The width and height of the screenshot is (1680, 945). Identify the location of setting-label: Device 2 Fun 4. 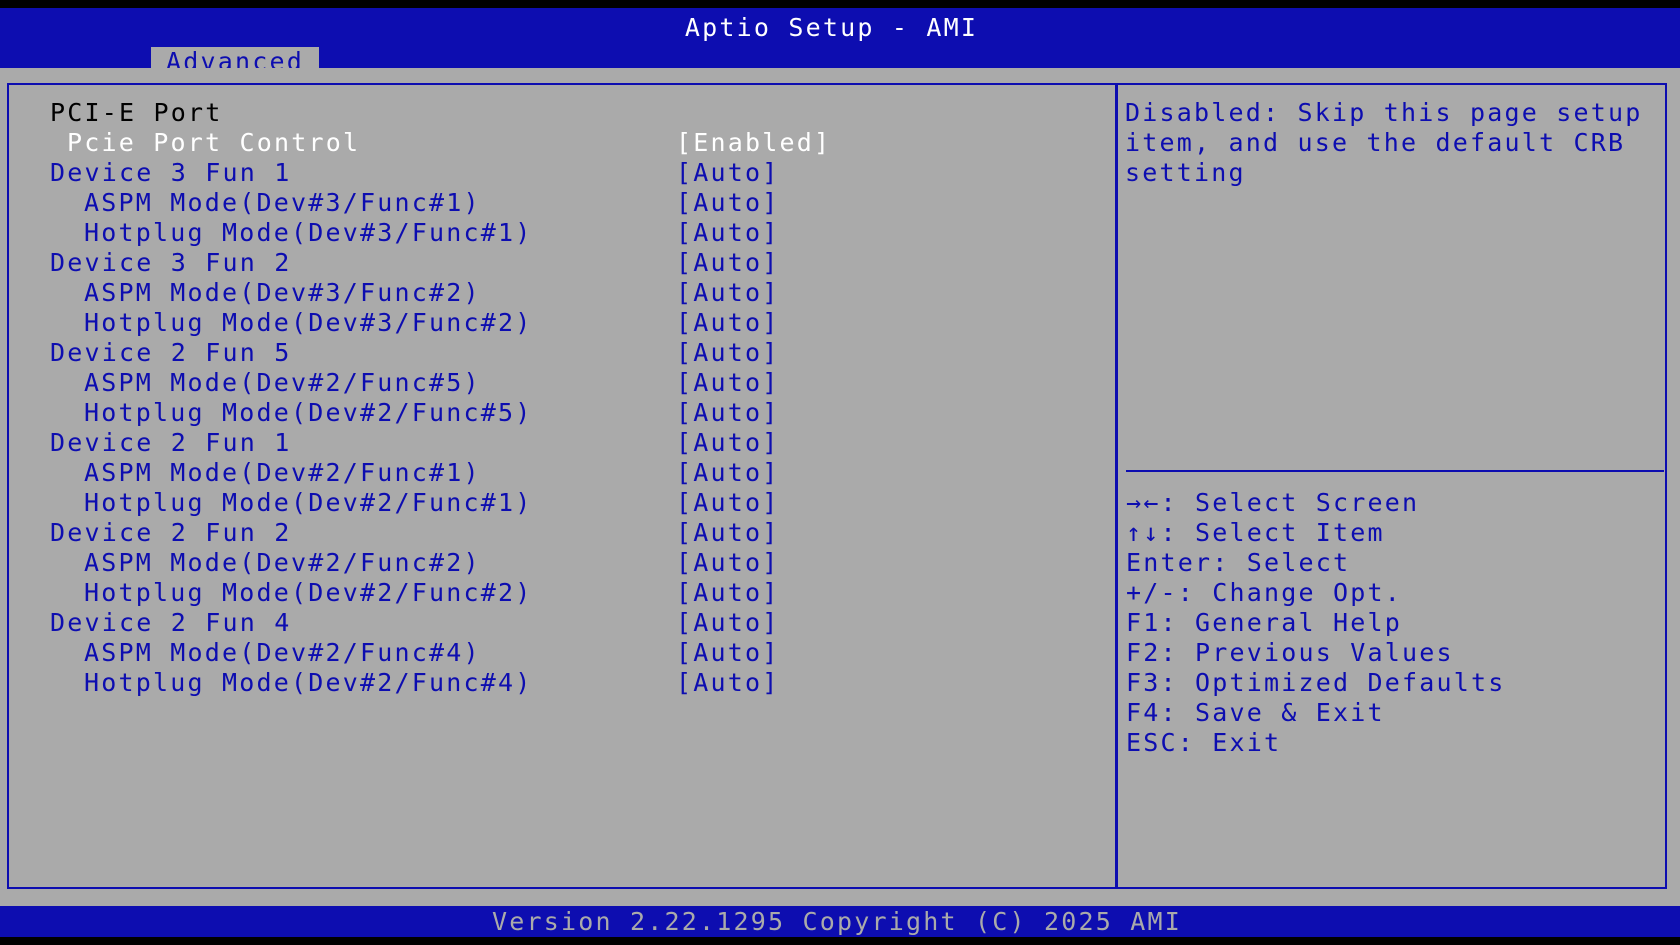
(171, 623).